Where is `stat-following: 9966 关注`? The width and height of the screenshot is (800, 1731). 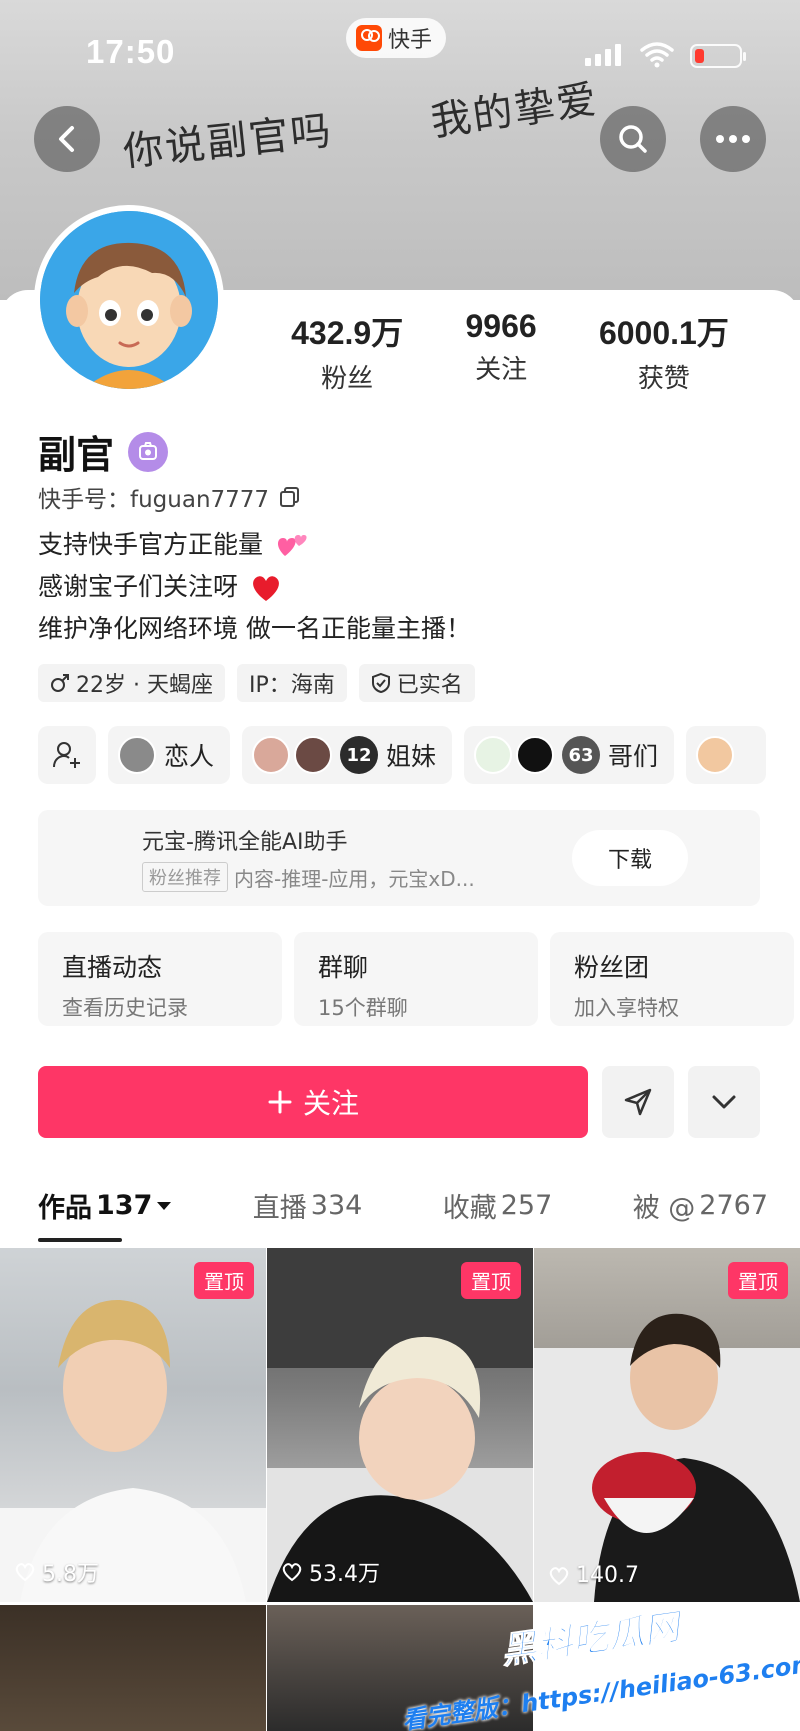 stat-following: 9966 关注 is located at coordinates (500, 351).